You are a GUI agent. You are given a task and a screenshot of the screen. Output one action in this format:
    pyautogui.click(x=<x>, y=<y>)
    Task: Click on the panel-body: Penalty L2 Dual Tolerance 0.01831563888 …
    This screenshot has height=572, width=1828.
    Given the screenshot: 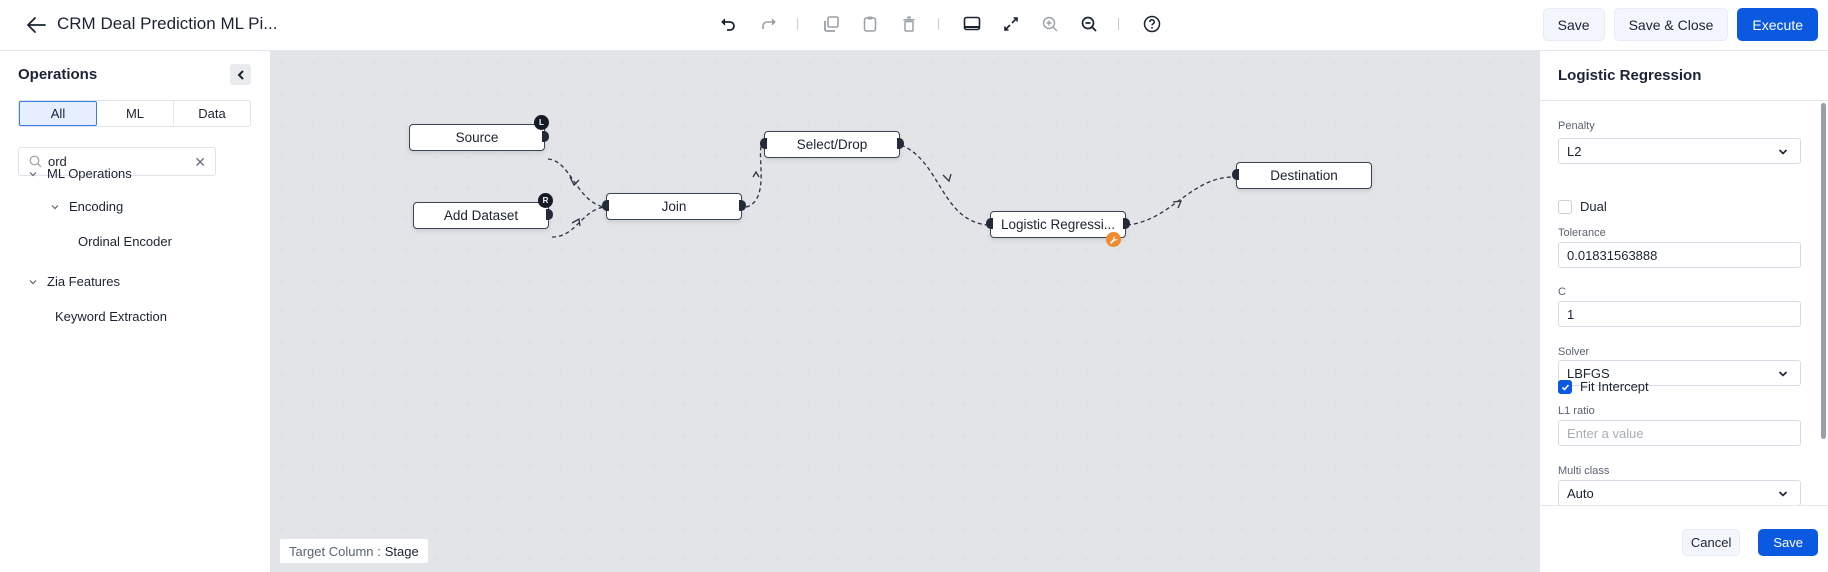 What is the action you would take?
    pyautogui.click(x=1684, y=303)
    